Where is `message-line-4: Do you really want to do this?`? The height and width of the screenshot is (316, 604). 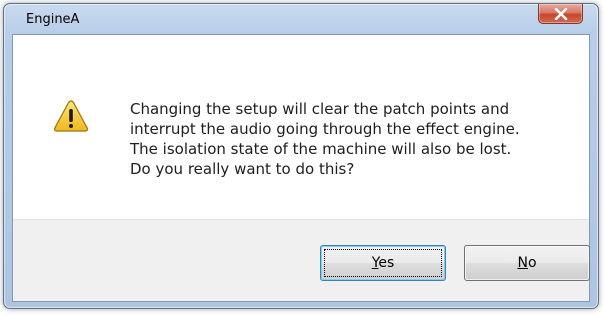
message-line-4: Do you really want to do this? is located at coordinates (242, 169).